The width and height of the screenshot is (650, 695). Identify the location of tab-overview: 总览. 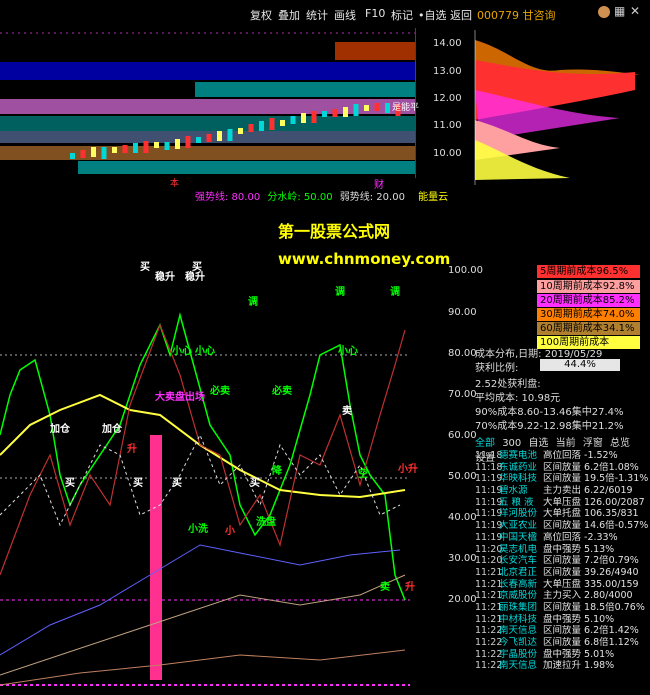
(620, 441).